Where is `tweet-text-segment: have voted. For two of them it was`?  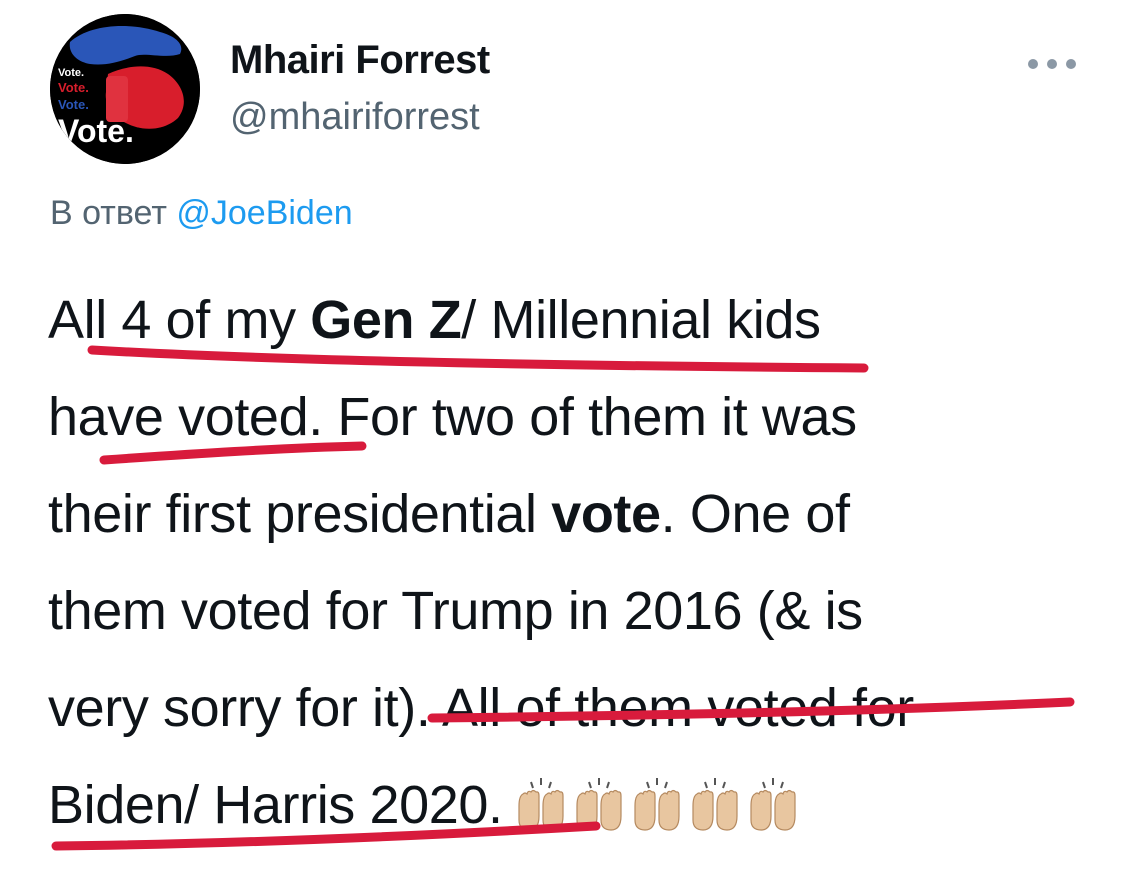
tweet-text-segment: have voted. For two of them it was is located at coordinates (452, 417).